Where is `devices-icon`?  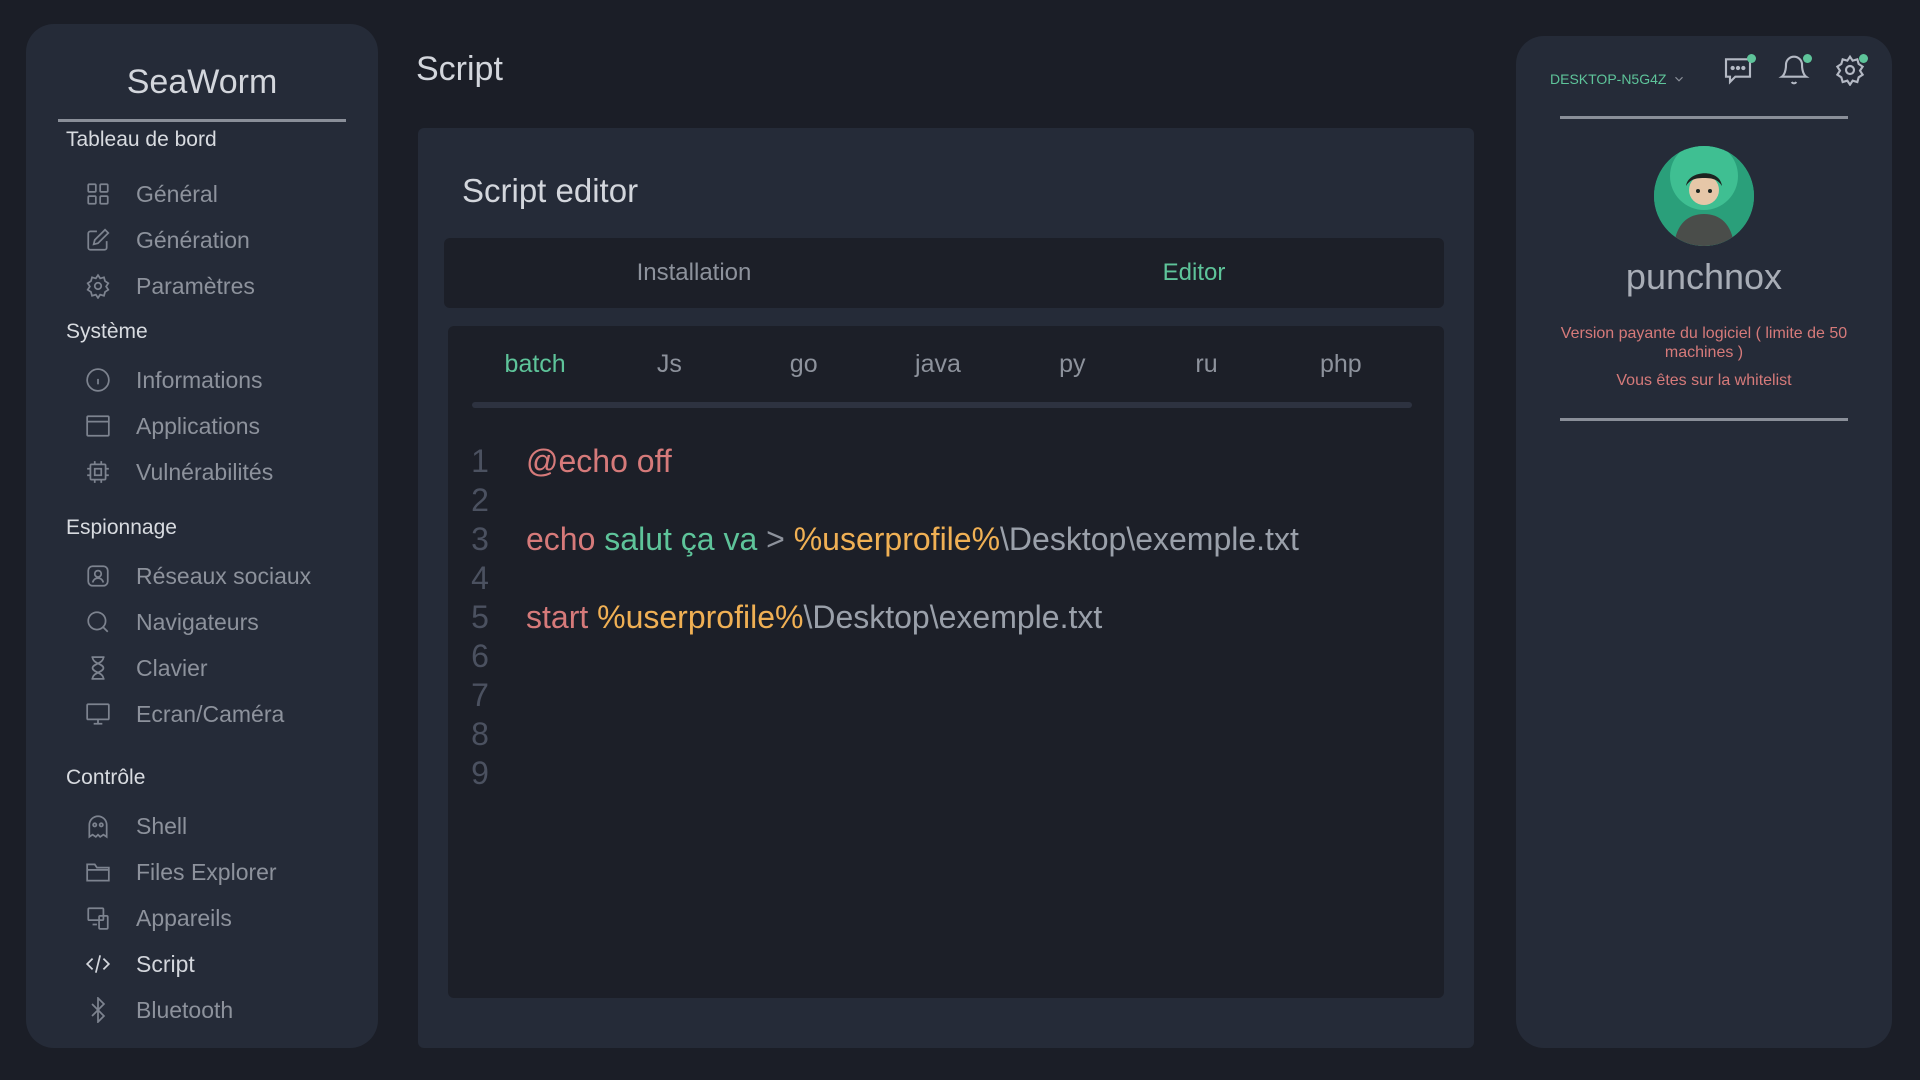 devices-icon is located at coordinates (98, 918).